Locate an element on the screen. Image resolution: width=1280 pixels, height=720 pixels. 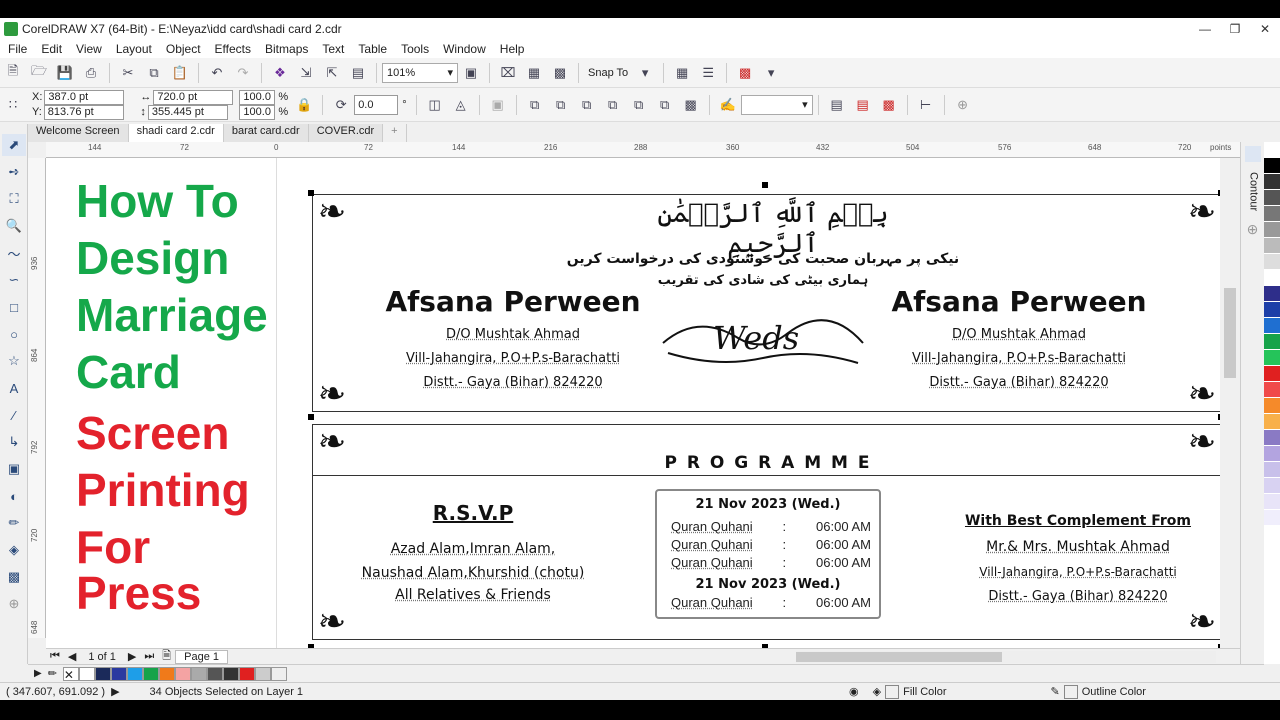
minimize-icon: — is located at coordinates (1205, 29).